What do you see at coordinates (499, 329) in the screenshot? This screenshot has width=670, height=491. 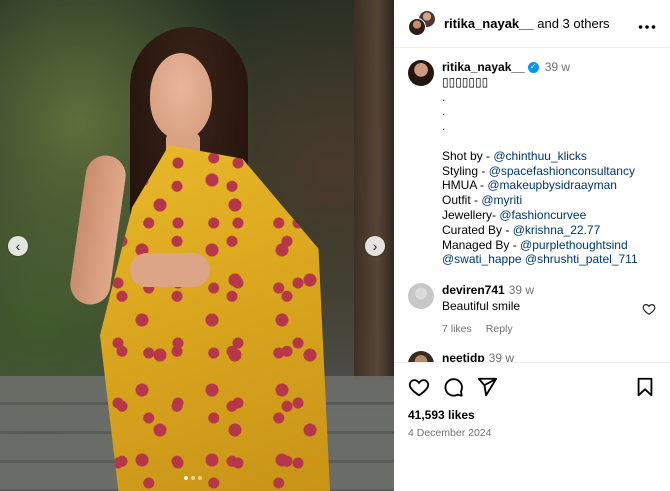 I see `reply-button: Reply` at bounding box center [499, 329].